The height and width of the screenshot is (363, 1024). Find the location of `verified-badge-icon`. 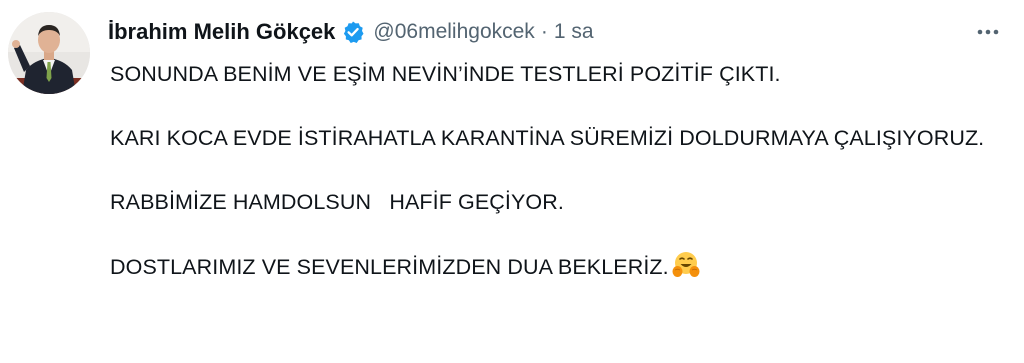

verified-badge-icon is located at coordinates (353, 32).